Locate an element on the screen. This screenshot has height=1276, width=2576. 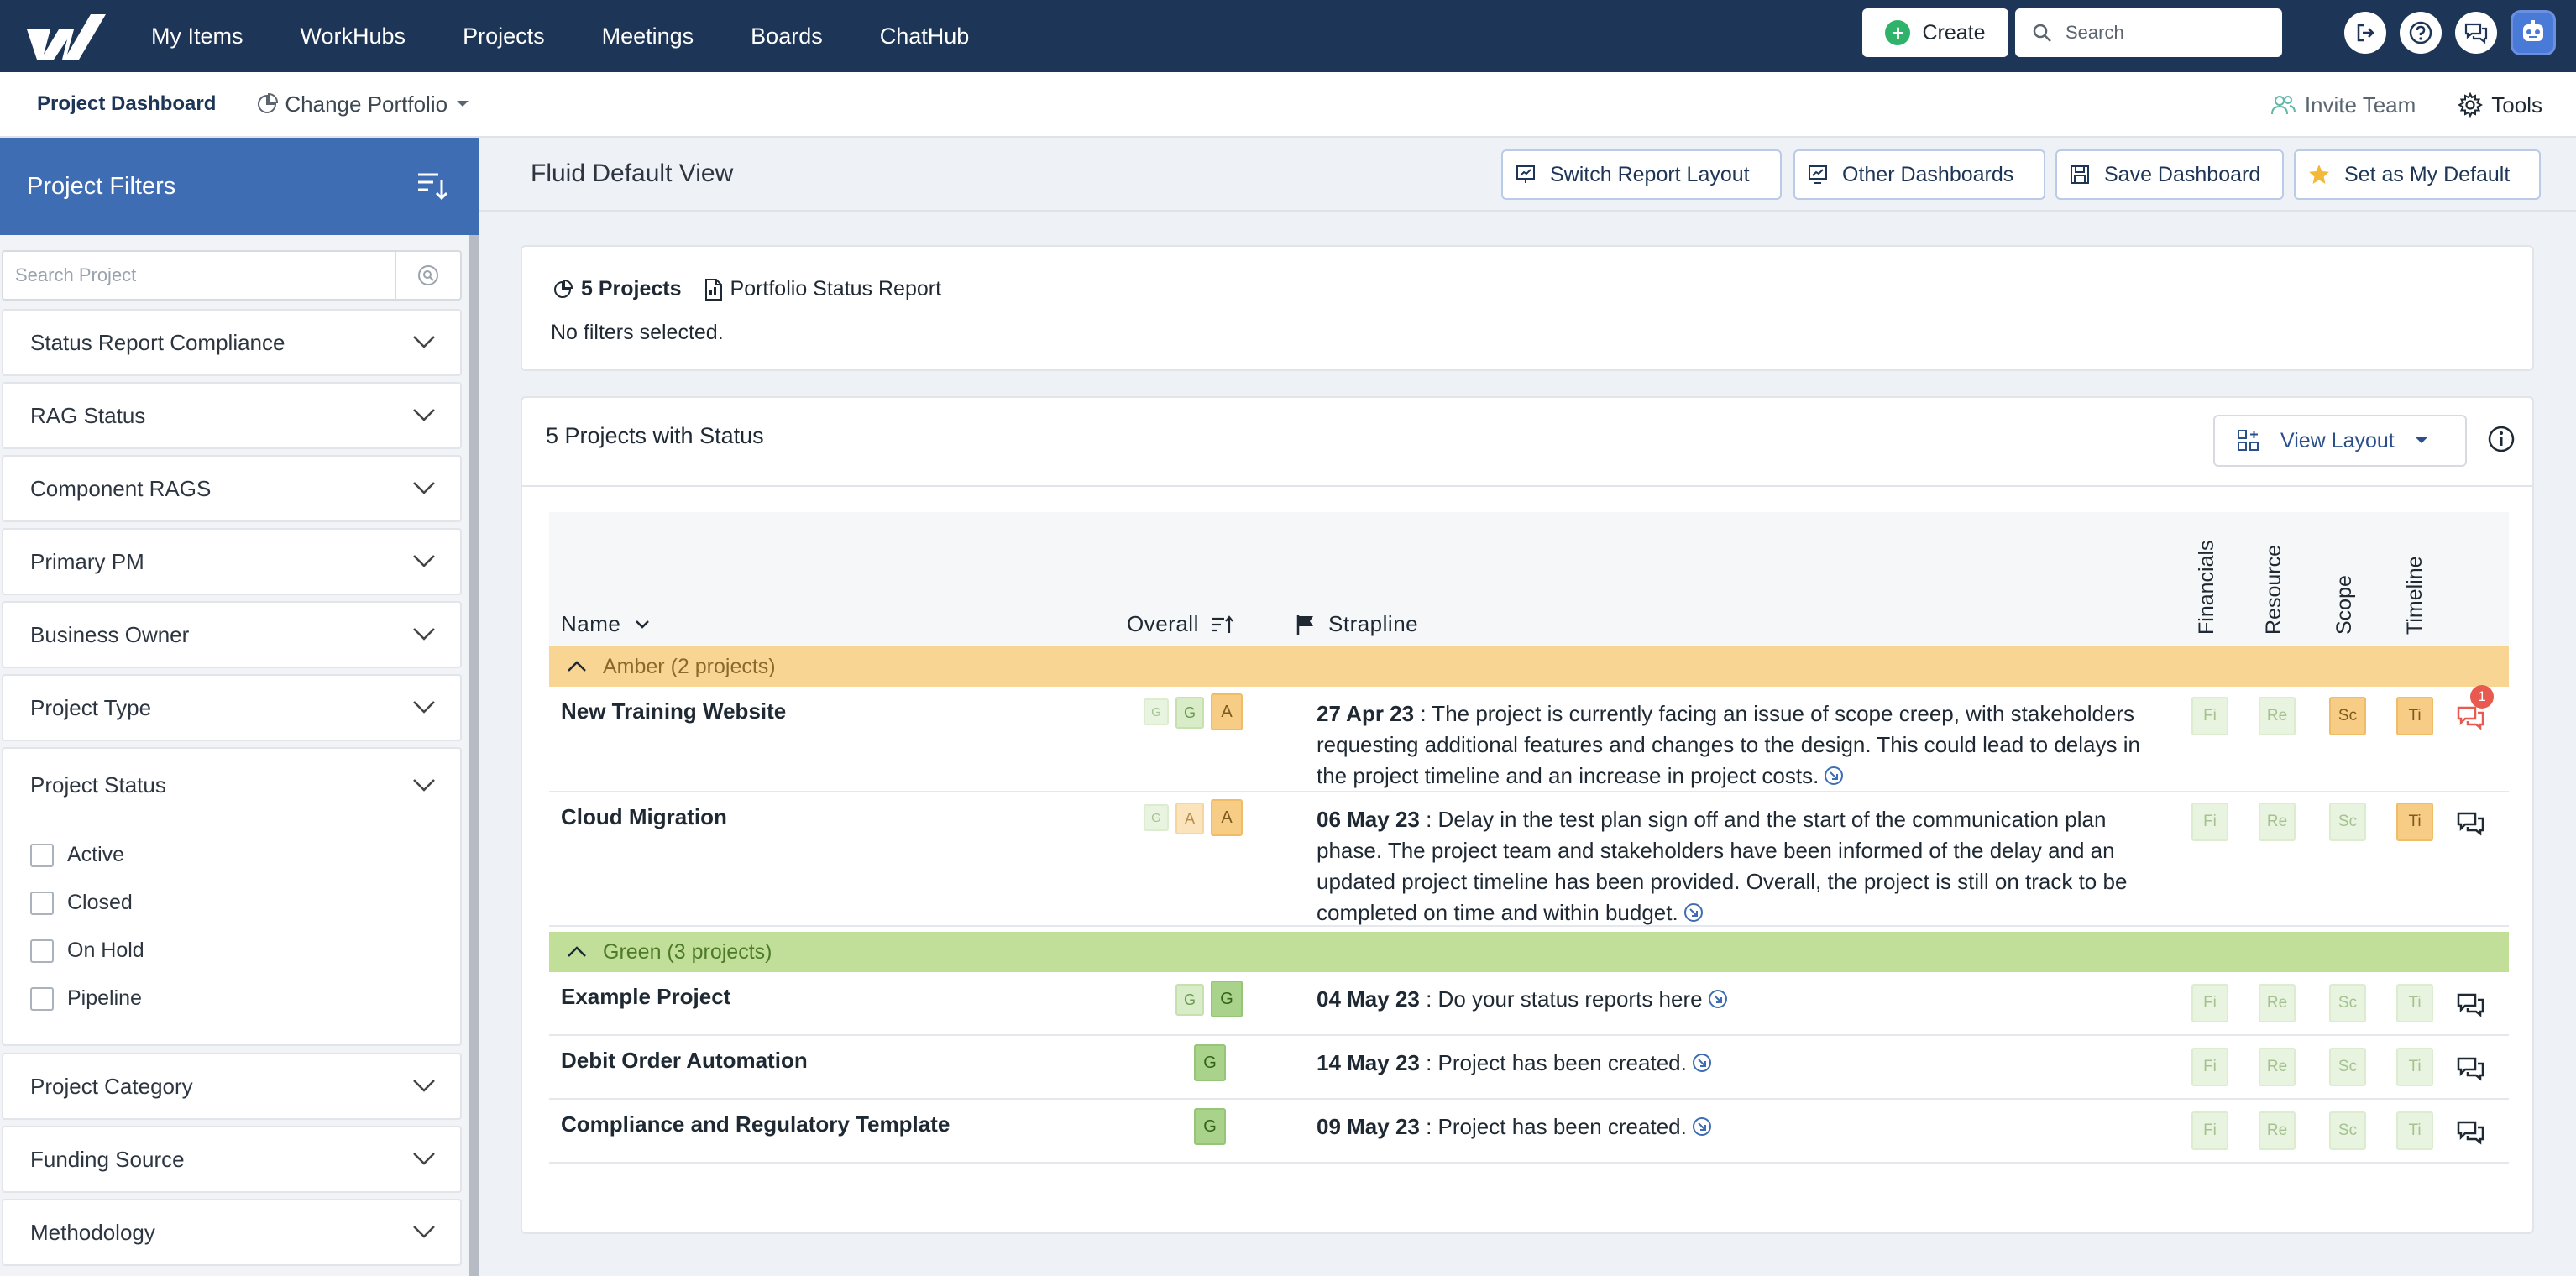
button-label: Save Dashboard is located at coordinates (2182, 174).